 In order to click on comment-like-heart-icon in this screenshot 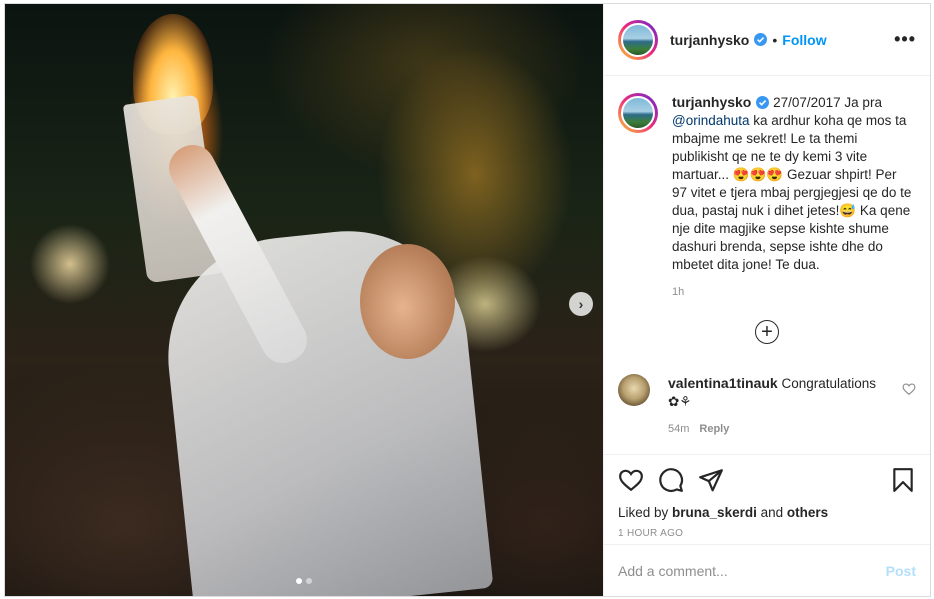, I will do `click(909, 389)`.